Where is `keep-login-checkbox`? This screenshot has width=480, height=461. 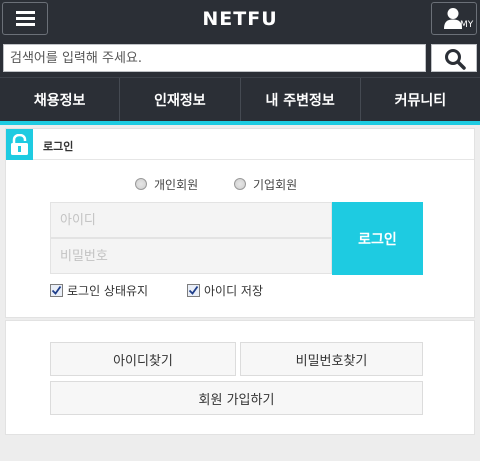 keep-login-checkbox is located at coordinates (56, 290).